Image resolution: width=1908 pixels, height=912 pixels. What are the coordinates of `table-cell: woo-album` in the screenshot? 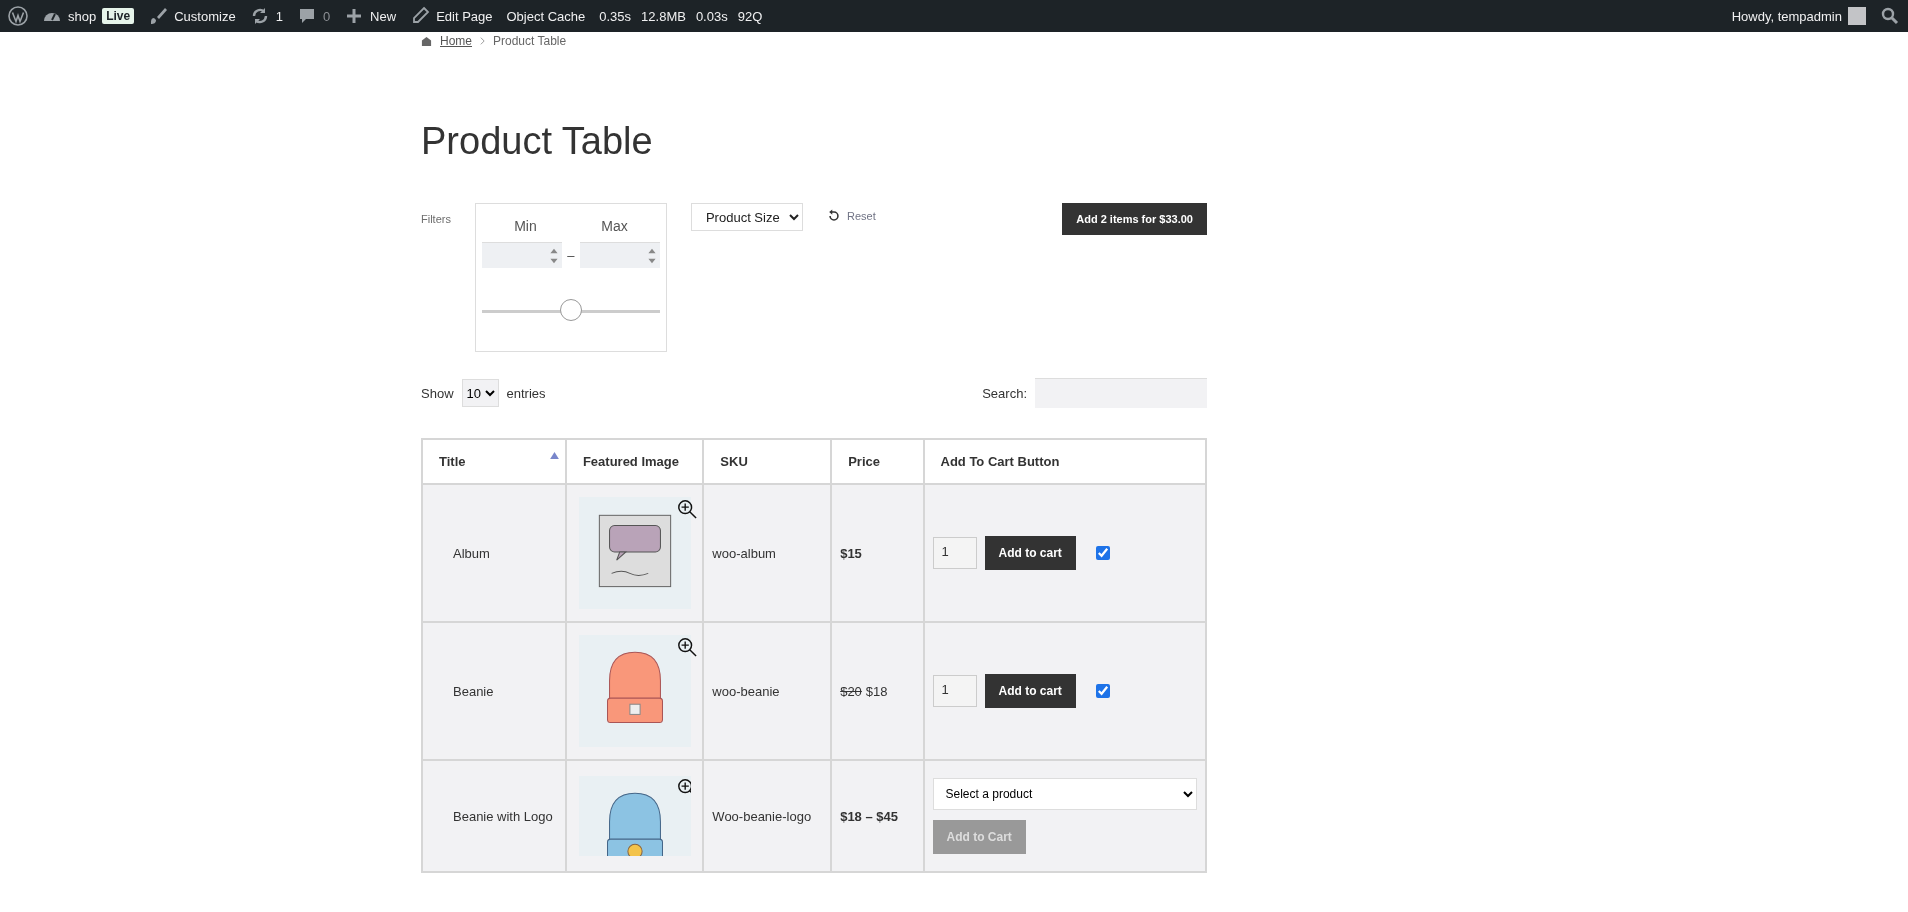 It's located at (767, 553).